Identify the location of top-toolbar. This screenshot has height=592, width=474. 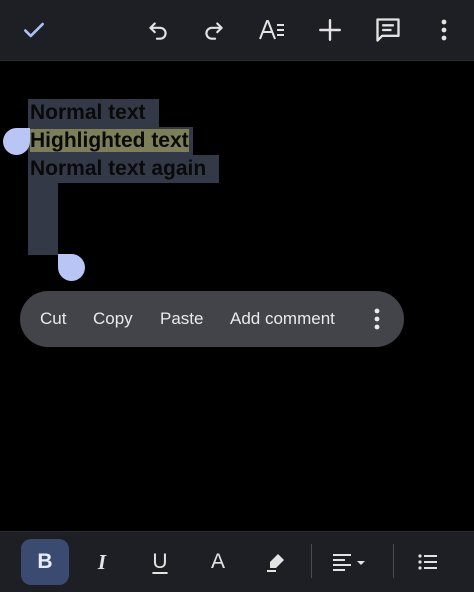
(237, 30).